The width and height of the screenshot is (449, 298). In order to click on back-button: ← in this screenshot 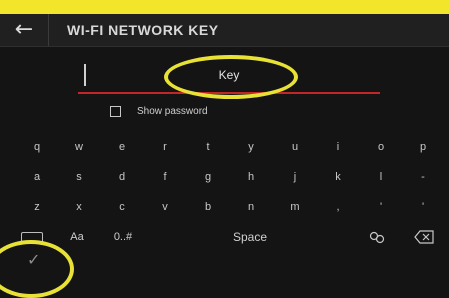, I will do `click(24, 30)`.